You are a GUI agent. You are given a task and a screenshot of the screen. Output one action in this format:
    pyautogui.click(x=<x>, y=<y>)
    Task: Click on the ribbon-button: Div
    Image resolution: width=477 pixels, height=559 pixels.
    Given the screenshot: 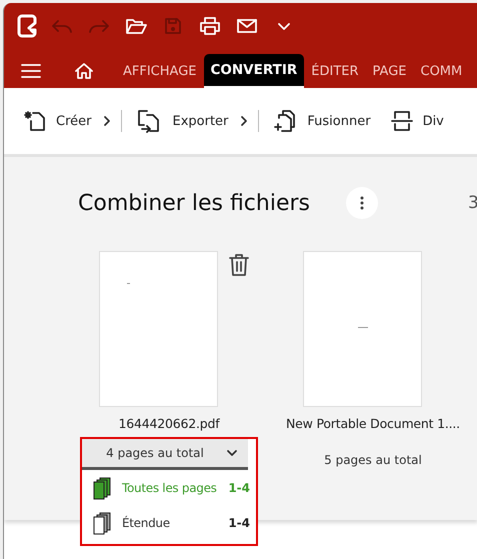 What is the action you would take?
    pyautogui.click(x=417, y=121)
    